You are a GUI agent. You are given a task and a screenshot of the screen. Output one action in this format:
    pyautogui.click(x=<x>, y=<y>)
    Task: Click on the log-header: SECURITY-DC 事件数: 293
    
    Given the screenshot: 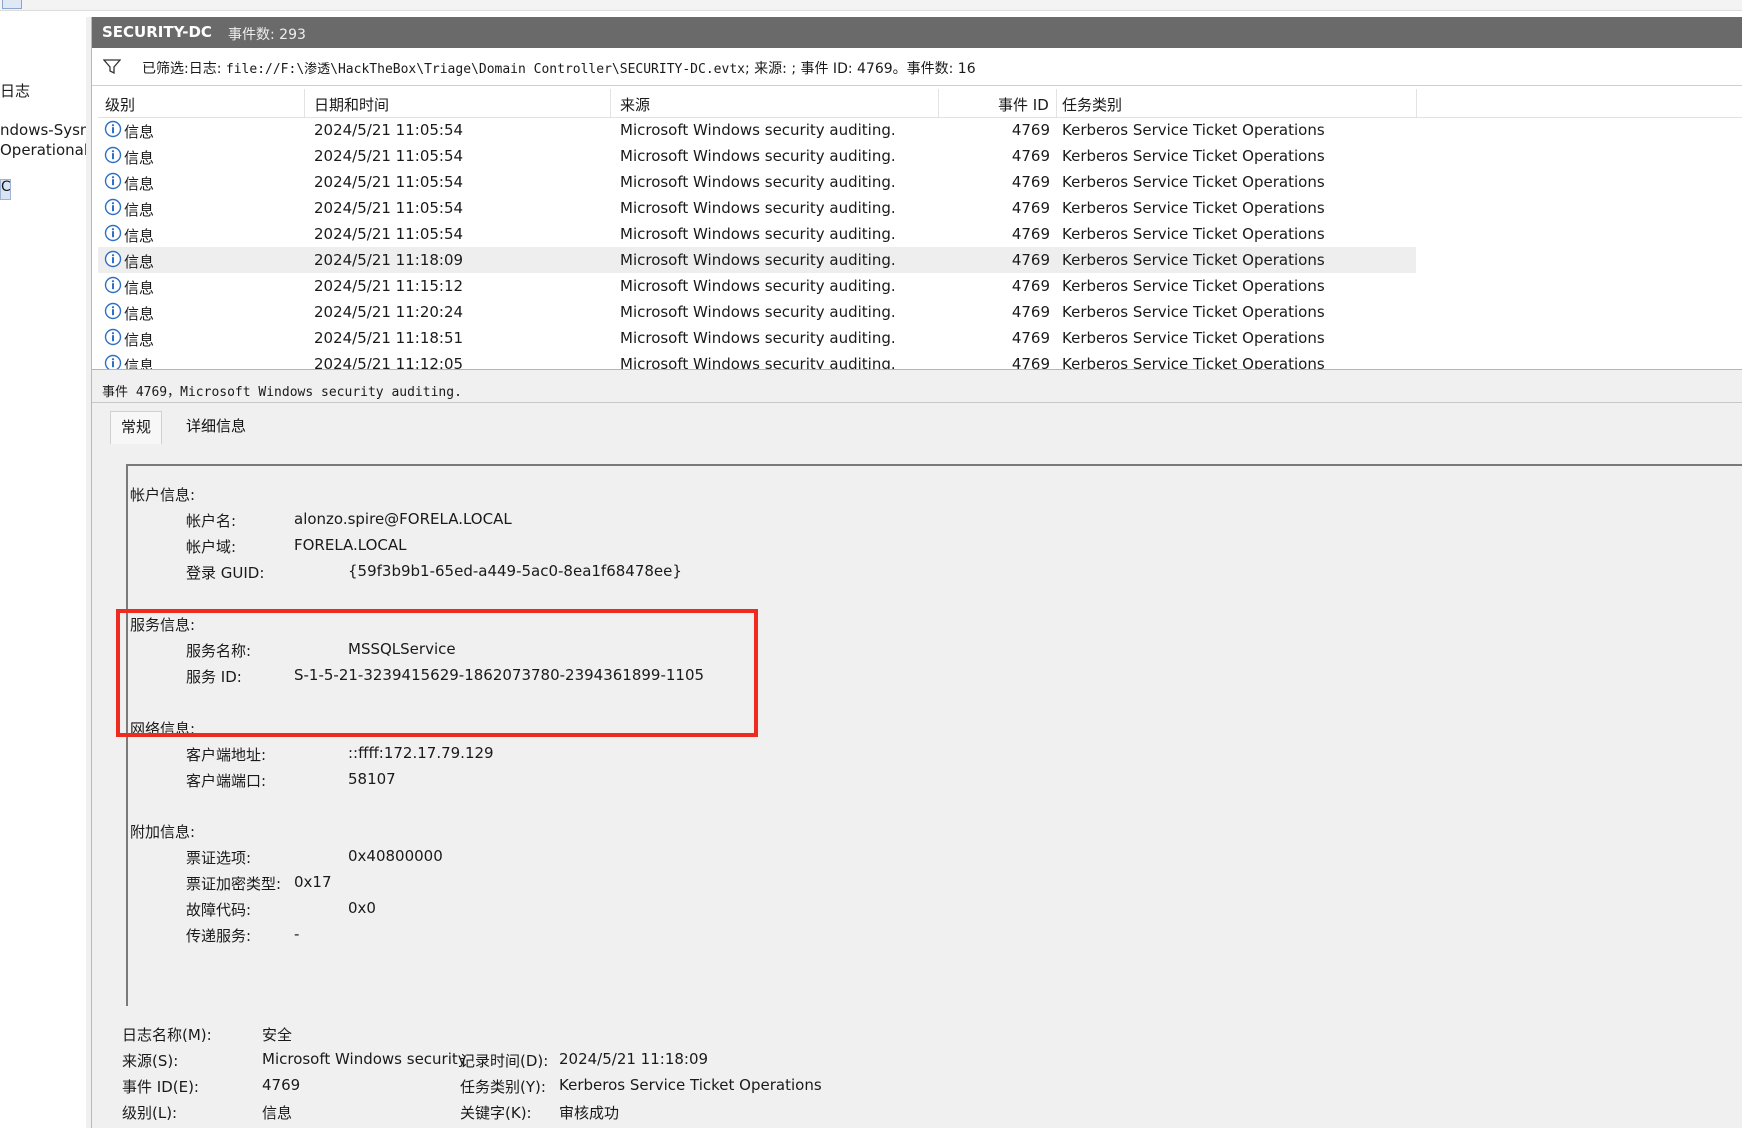 What is the action you would take?
    pyautogui.click(x=917, y=32)
    